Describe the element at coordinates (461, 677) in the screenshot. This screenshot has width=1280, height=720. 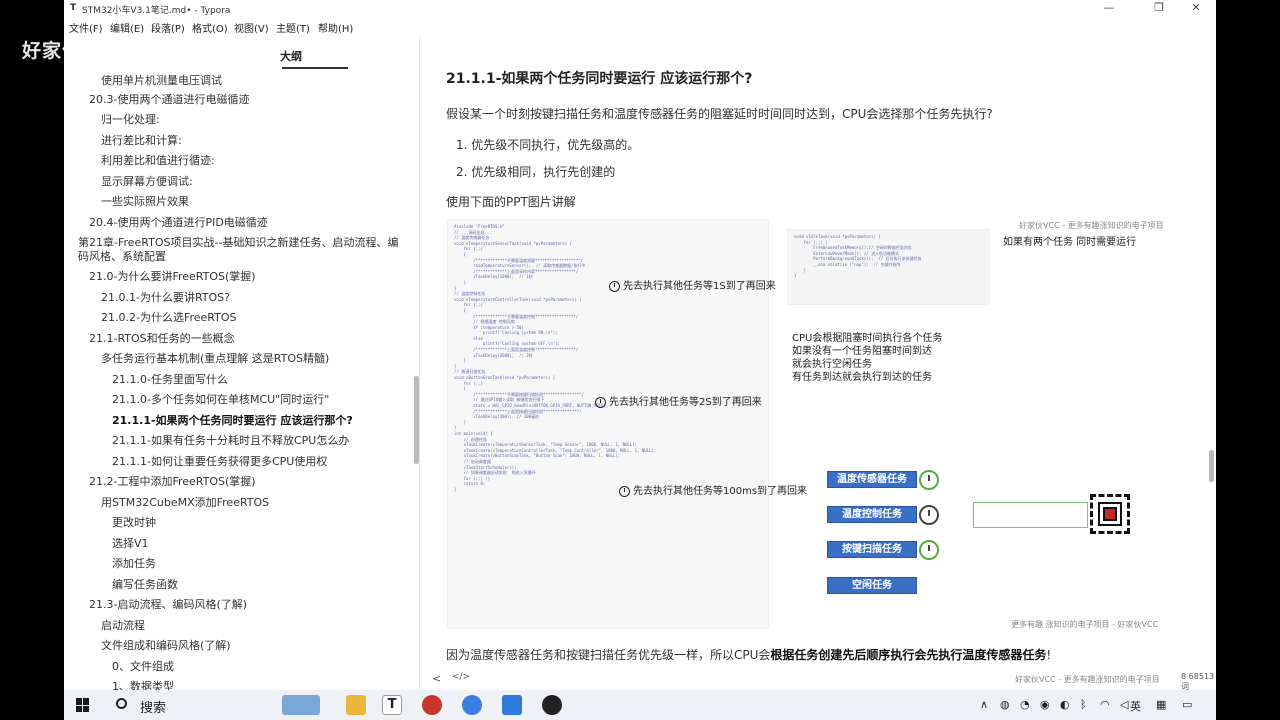
I see `source-code-toggle: </>` at that location.